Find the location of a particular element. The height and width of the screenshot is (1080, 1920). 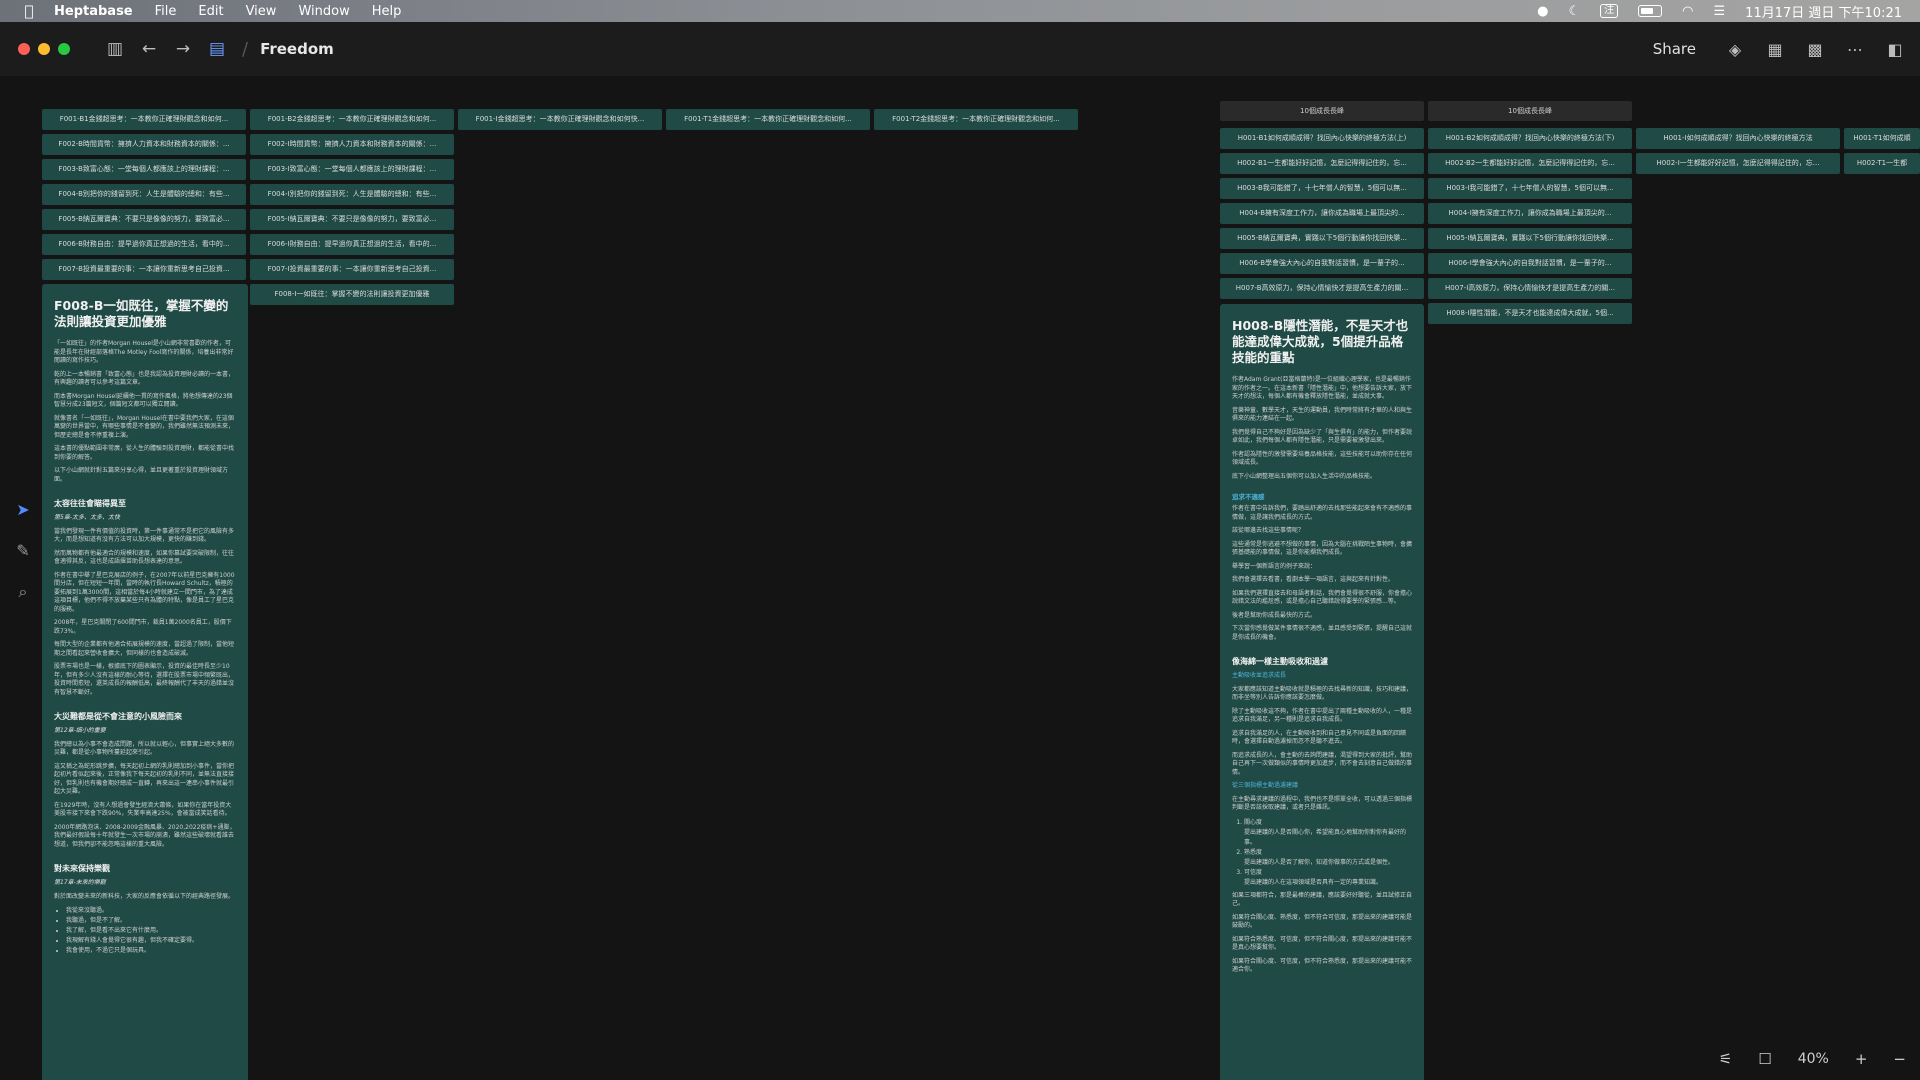

layers-icon: ◈ is located at coordinates (1735, 49).